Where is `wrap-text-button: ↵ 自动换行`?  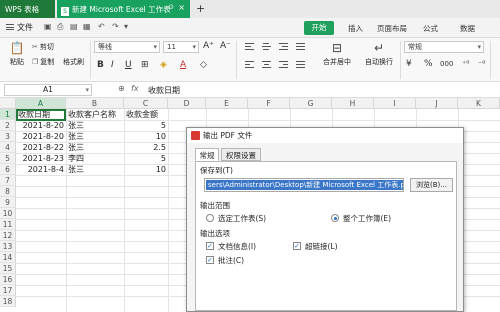
wrap-text-button: ↵ 自动换行 is located at coordinates (379, 54).